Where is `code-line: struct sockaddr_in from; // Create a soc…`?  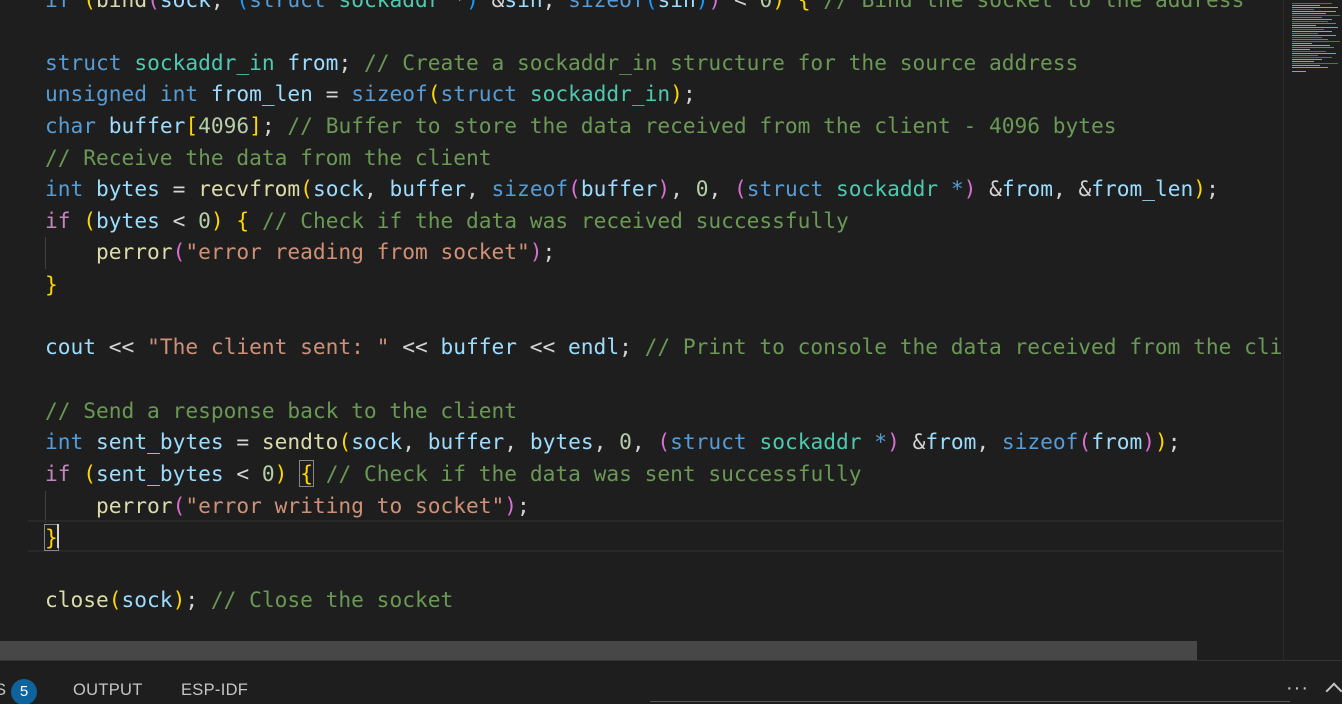 code-line: struct sockaddr_in from; // Create a soc… is located at coordinates (561, 63).